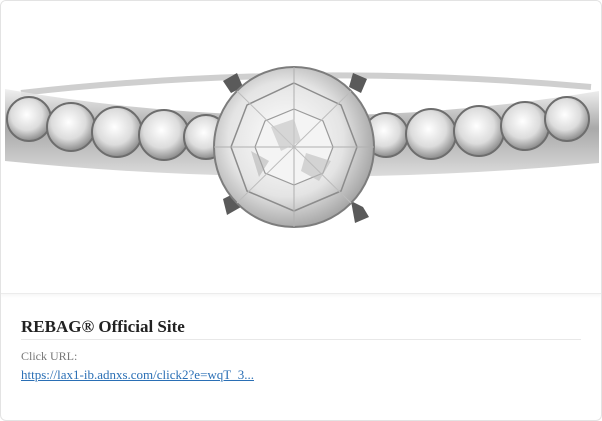 Image resolution: width=602 pixels, height=421 pixels. I want to click on ad-title: REBAG® Official Site, so click(301, 320).